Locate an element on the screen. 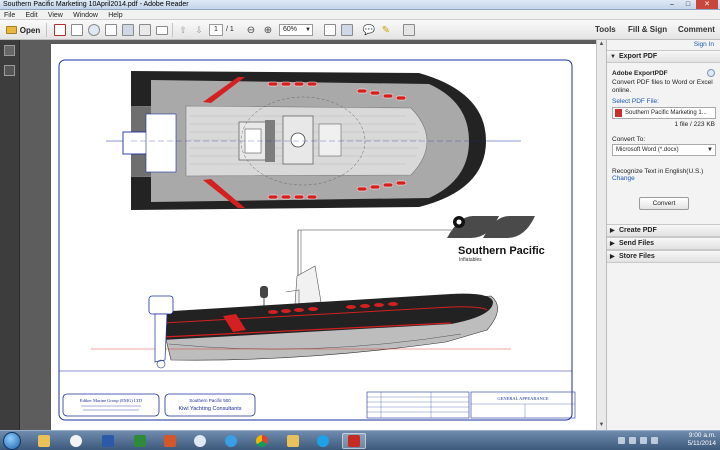 The width and height of the screenshot is (720, 450). zoom-out-icon: ⊖ is located at coordinates (251, 30).